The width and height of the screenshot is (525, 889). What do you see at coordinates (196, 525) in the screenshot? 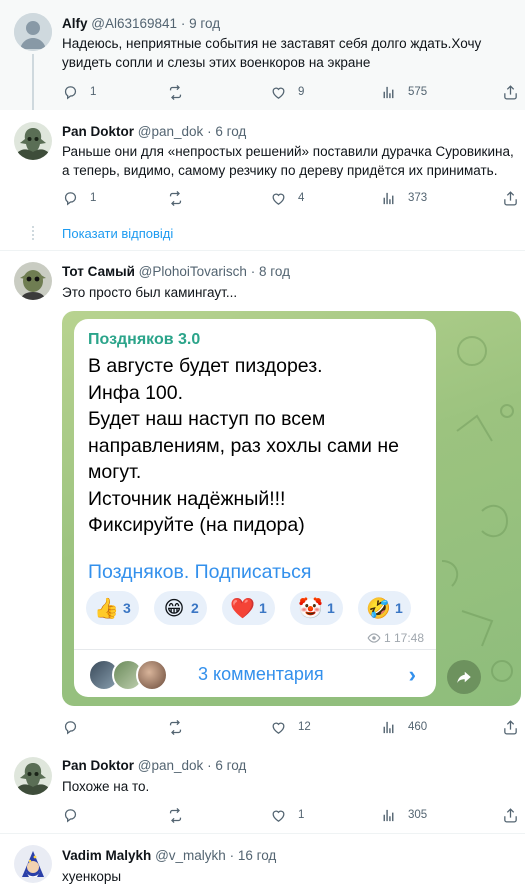
I see `message-line: Фиксируйте (на пидора)` at bounding box center [196, 525].